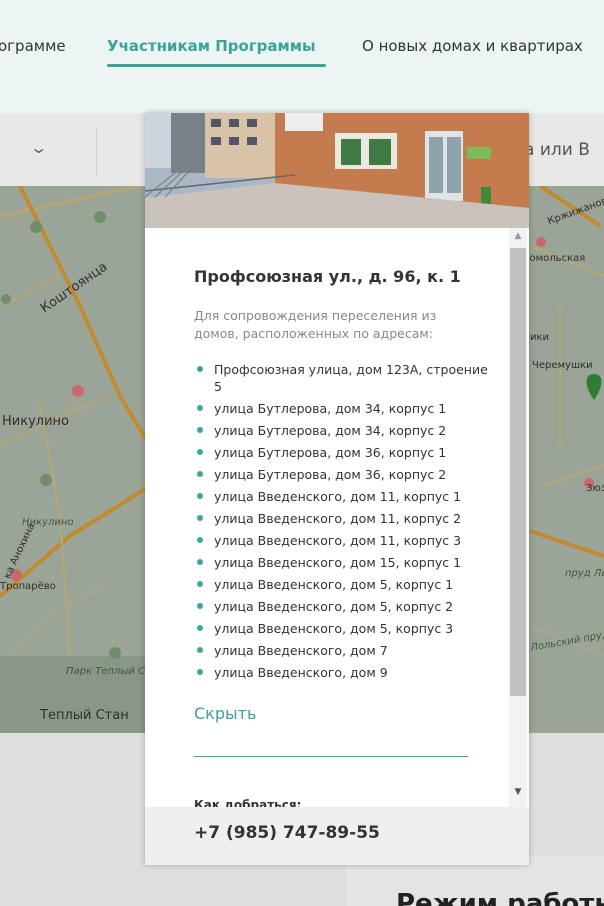  What do you see at coordinates (338, 518) in the screenshot?
I see `address-text: улица Введенского, дом 11, корпус 2` at bounding box center [338, 518].